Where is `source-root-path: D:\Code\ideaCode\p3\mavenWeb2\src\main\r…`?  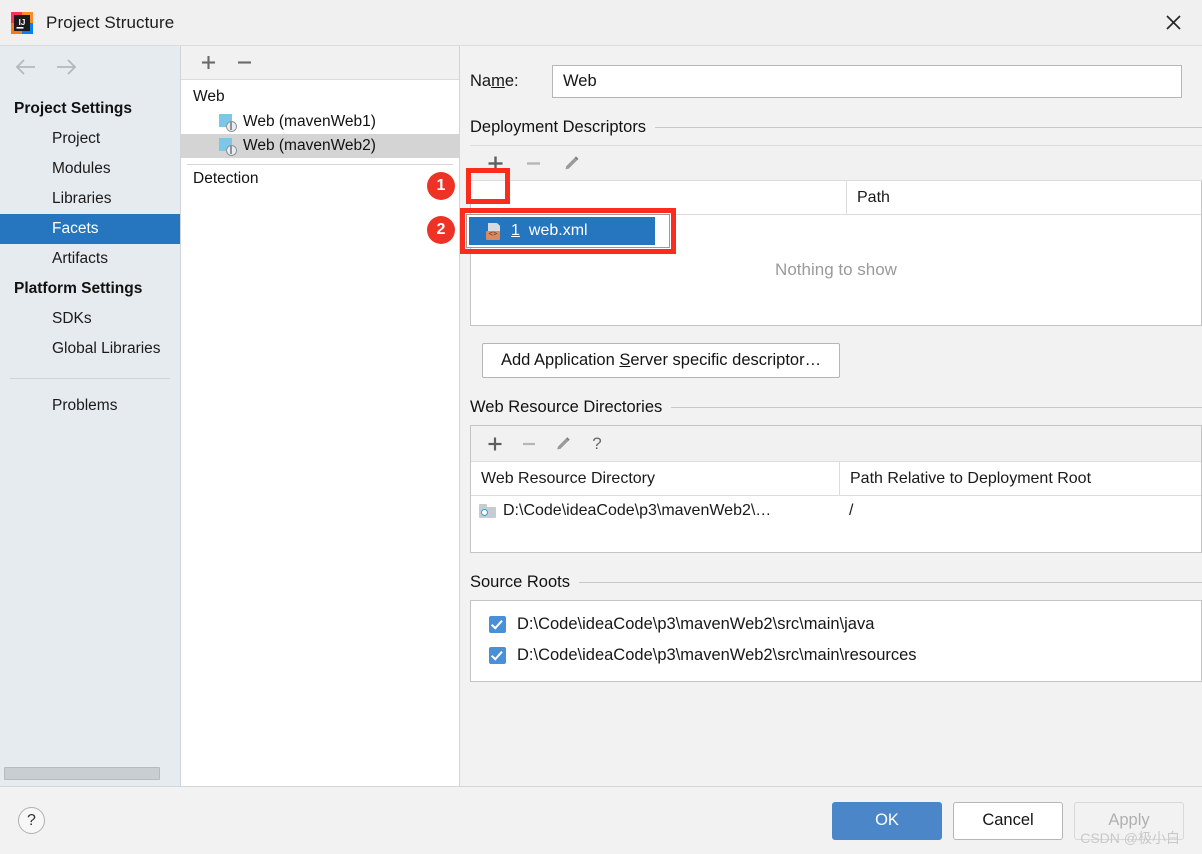
source-root-path: D:\Code\ideaCode\p3\mavenWeb2\src\main\r… is located at coordinates (717, 655).